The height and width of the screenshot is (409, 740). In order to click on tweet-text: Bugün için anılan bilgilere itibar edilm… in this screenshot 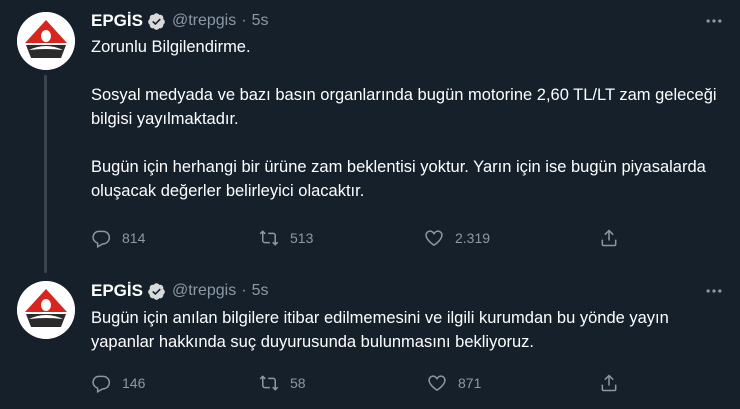, I will do `click(380, 330)`.